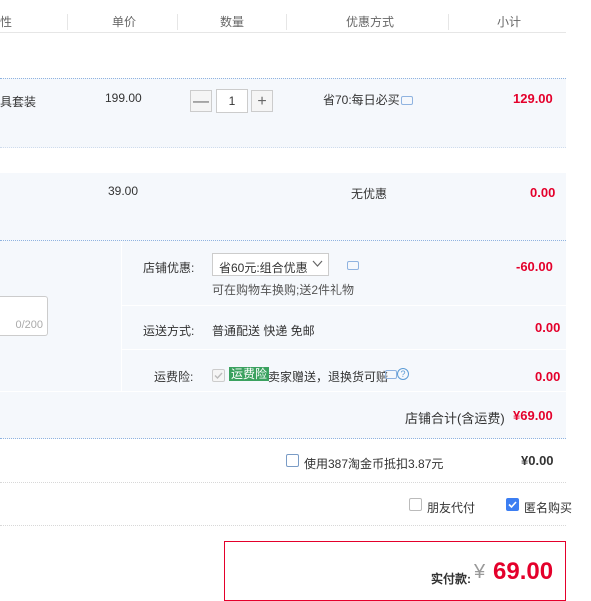 This screenshot has width=591, height=601. What do you see at coordinates (395, 571) in the screenshot?
I see `payment-summary: 实付款: ¥ 69.00` at bounding box center [395, 571].